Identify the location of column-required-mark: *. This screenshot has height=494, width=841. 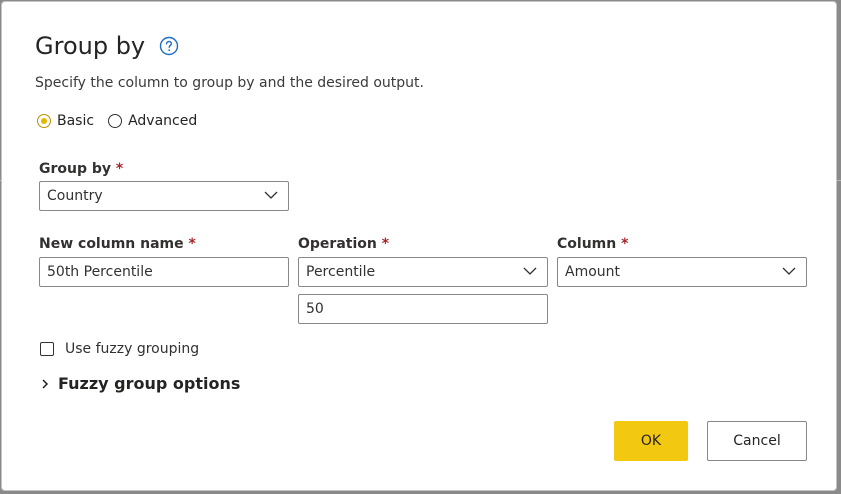
(625, 244).